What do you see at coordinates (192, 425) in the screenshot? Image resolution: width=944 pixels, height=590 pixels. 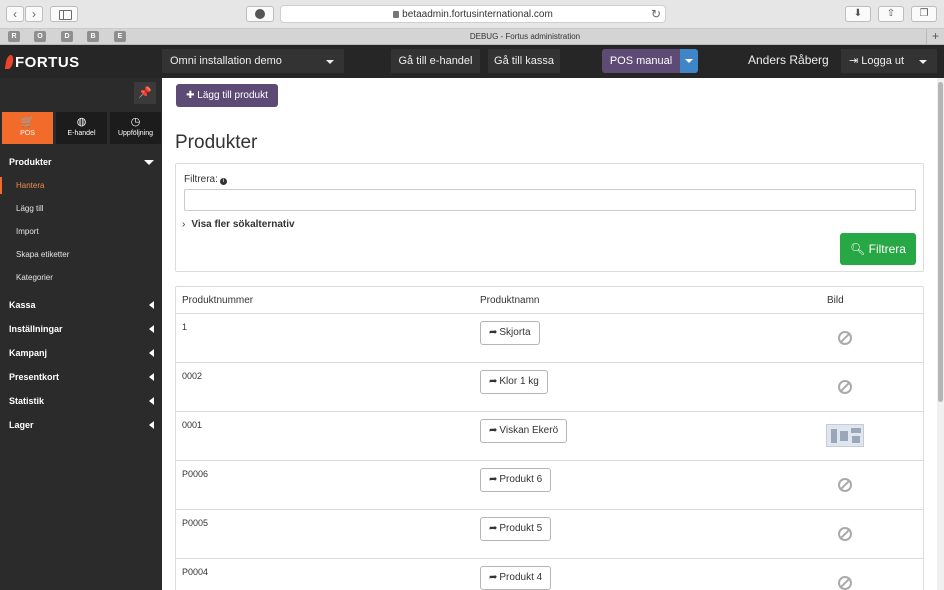 I see `product-number: 0001` at bounding box center [192, 425].